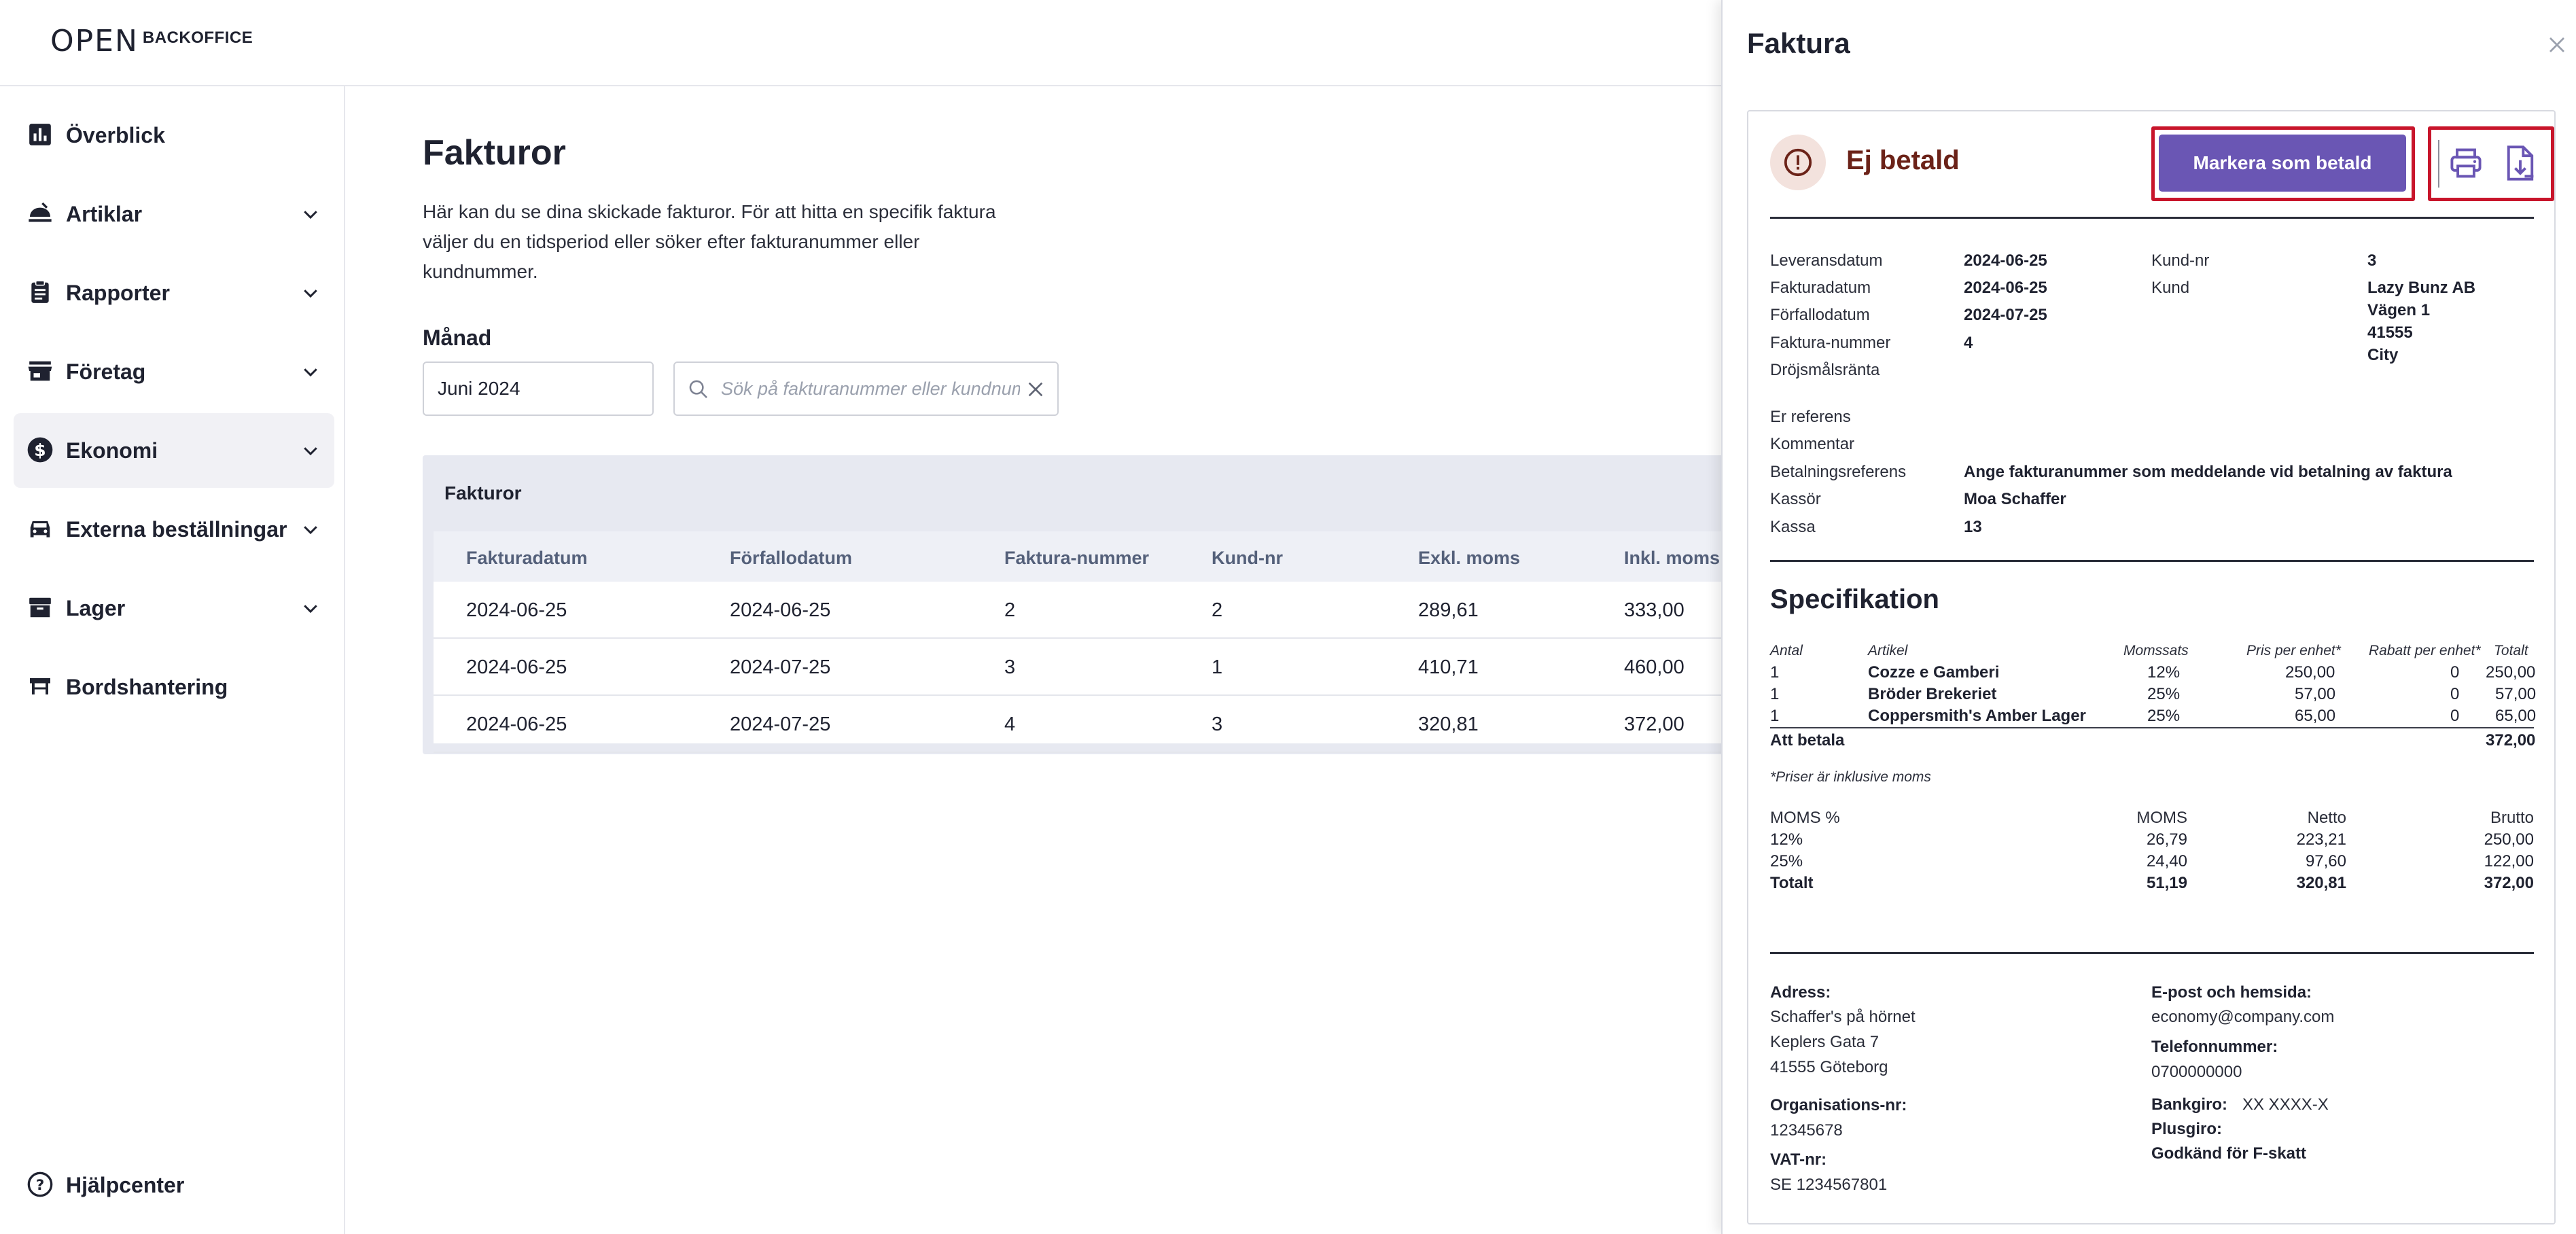  I want to click on sidebar-item-label: Externa beställningar, so click(176, 529).